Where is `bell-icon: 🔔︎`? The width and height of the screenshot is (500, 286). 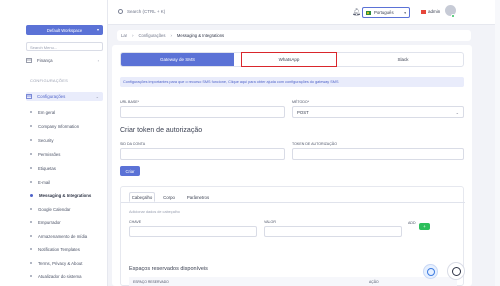 bell-icon: 🔔︎ is located at coordinates (356, 12).